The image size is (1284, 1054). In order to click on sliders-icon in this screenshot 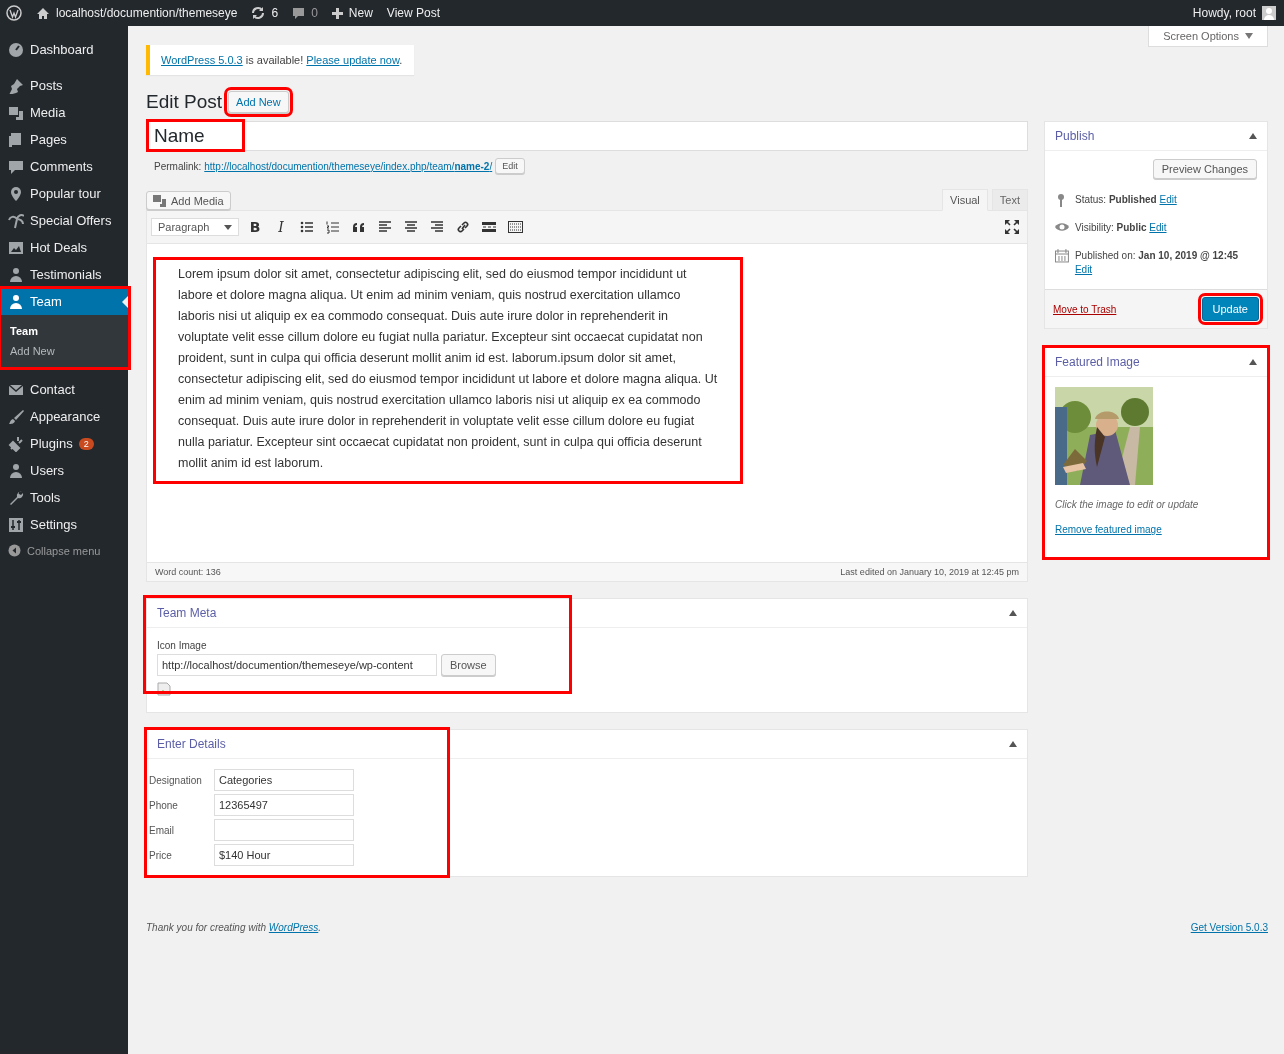, I will do `click(16, 524)`.